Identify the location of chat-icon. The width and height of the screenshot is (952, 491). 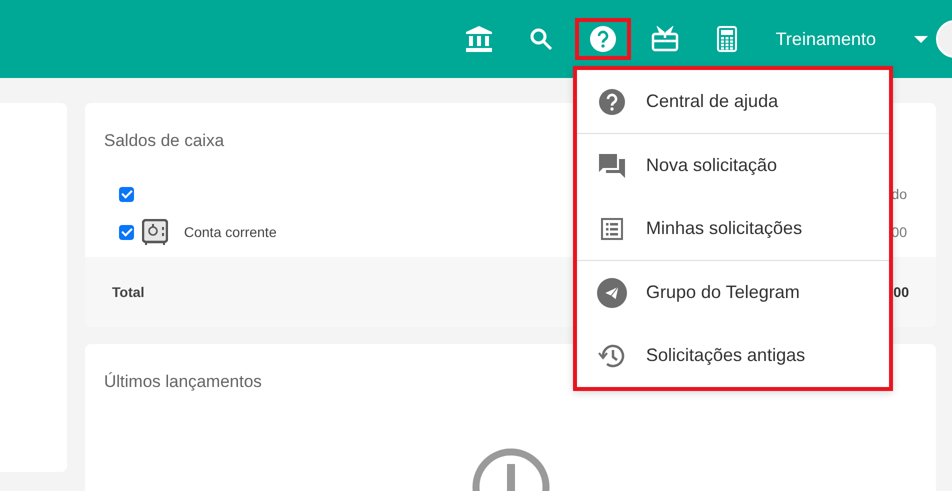
(612, 166).